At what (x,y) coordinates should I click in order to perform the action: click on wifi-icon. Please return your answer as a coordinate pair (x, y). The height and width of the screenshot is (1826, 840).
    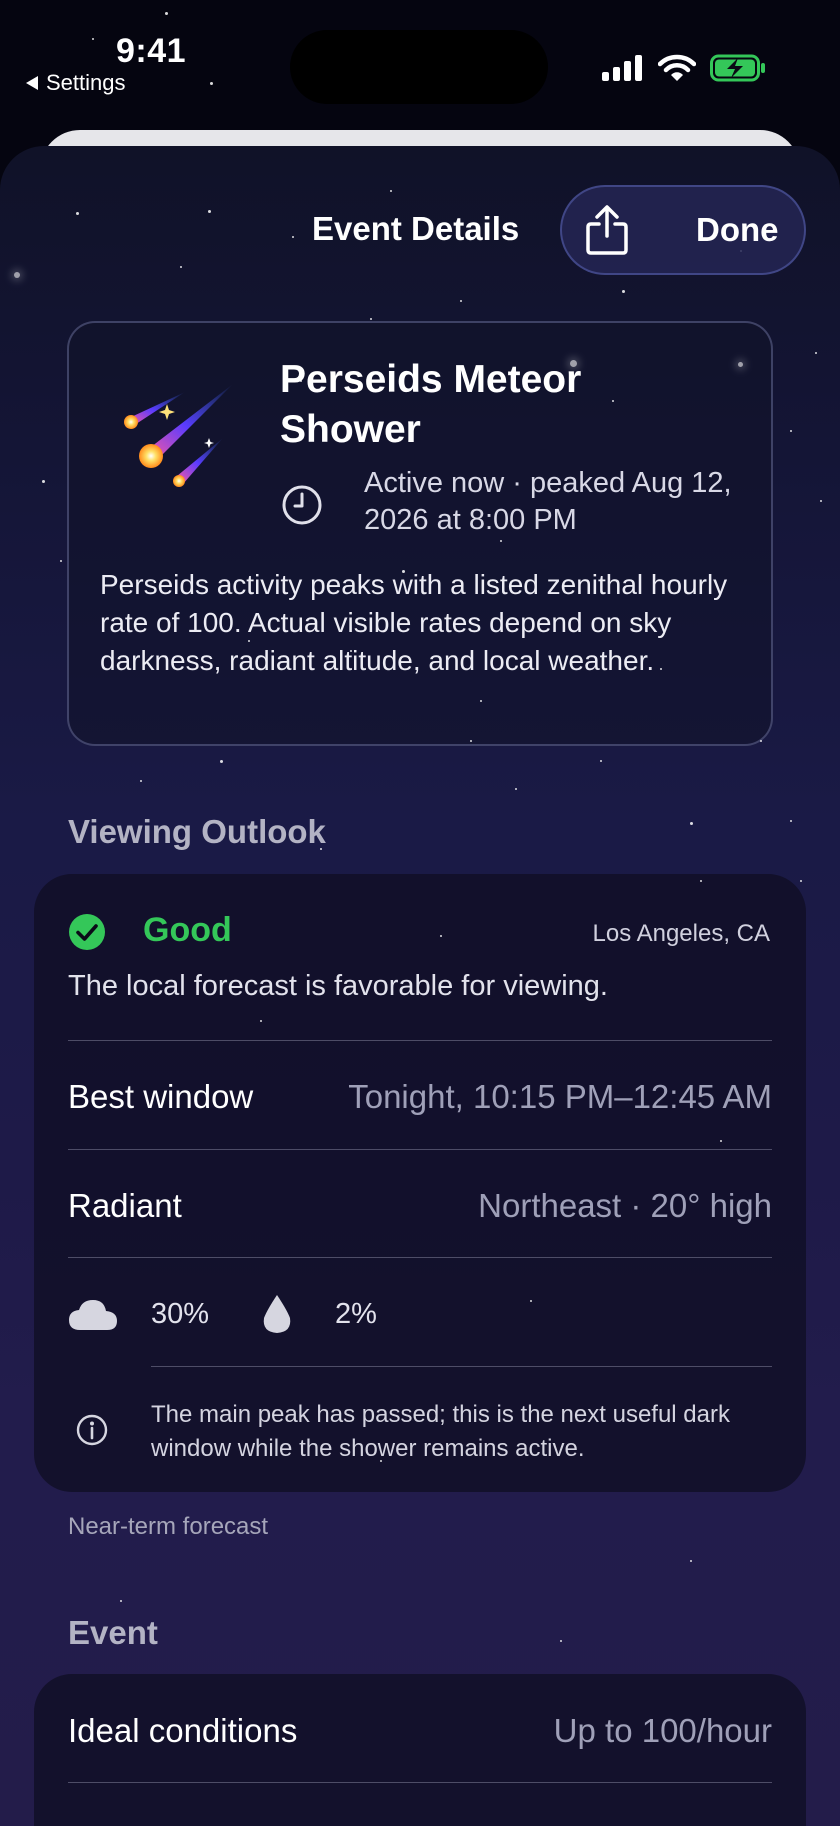
    Looking at the image, I should click on (677, 67).